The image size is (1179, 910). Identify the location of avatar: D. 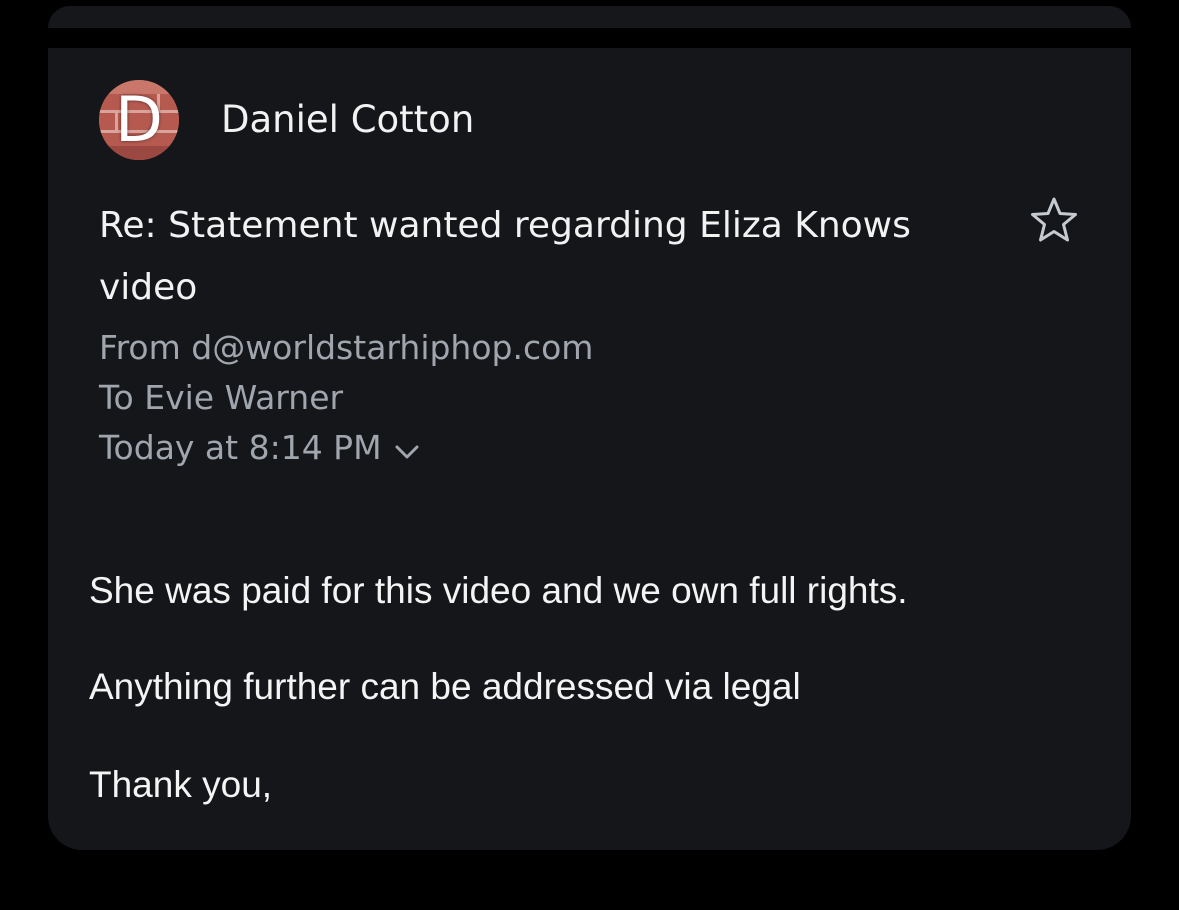
(139, 120).